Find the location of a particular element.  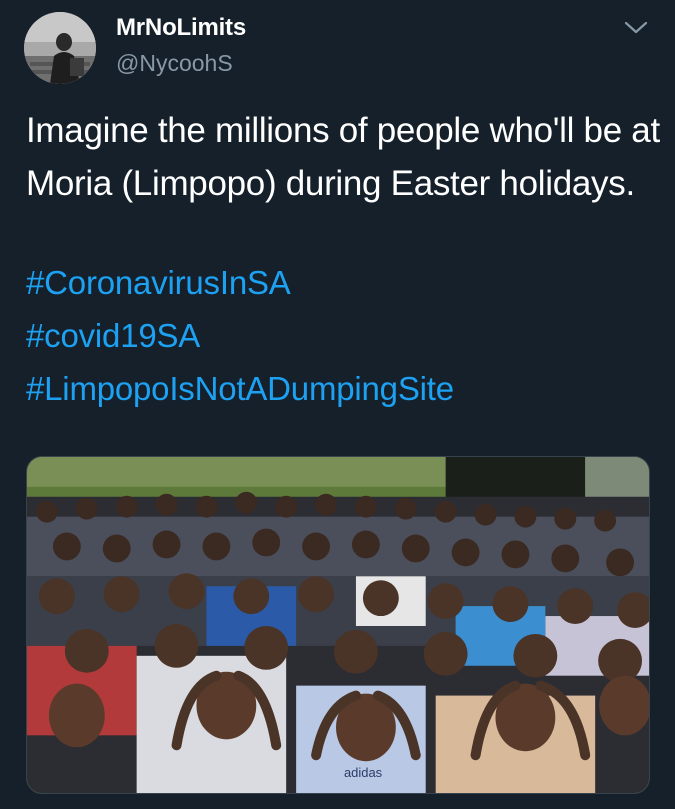

user-handle: @NycoohS is located at coordinates (174, 63).